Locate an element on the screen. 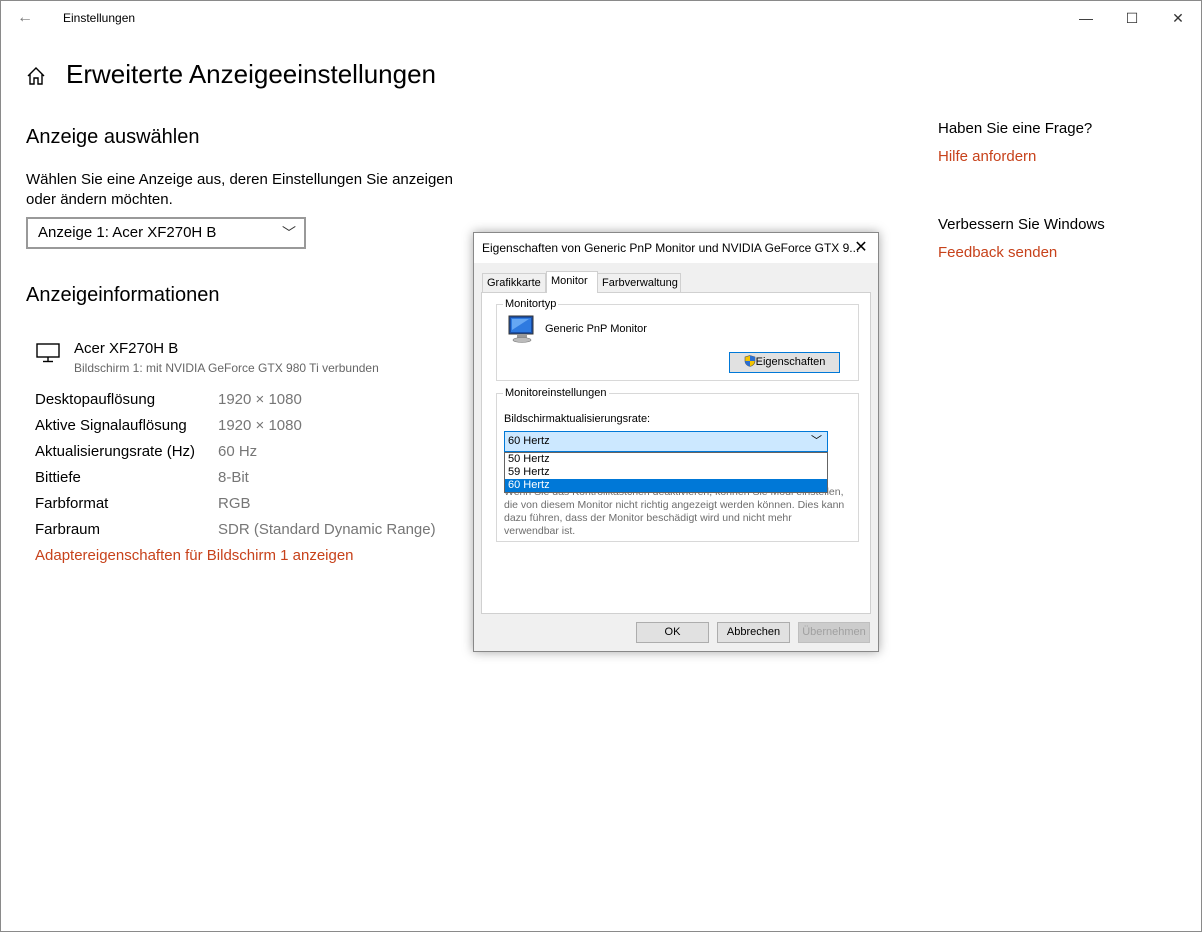 Image resolution: width=1202 pixels, height=932 pixels. refresh-rate-select: 60 Hertz ﹀ is located at coordinates (666, 441).